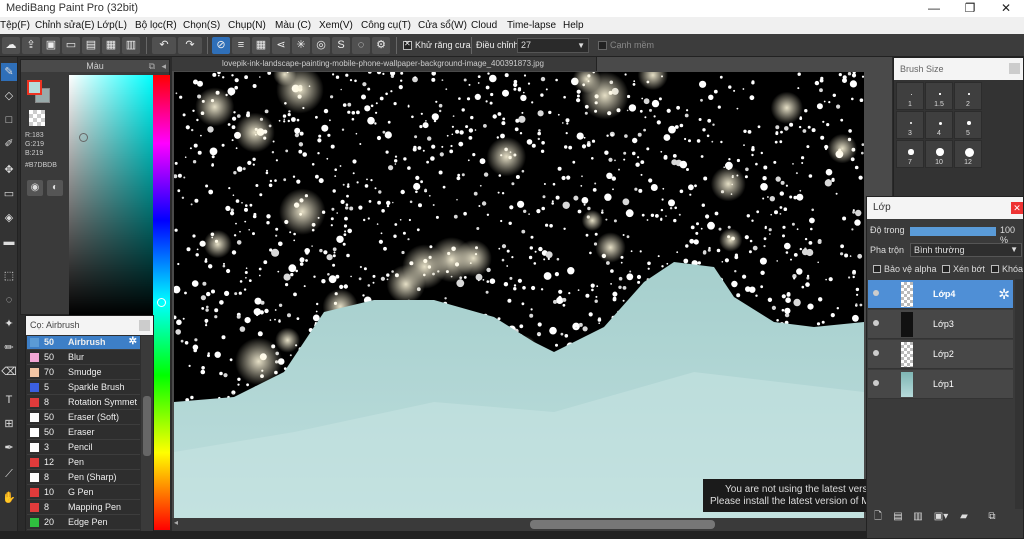 The image size is (1024, 539). Describe the element at coordinates (386, 25) in the screenshot. I see `menu-tools: Công cụ(T)` at that location.